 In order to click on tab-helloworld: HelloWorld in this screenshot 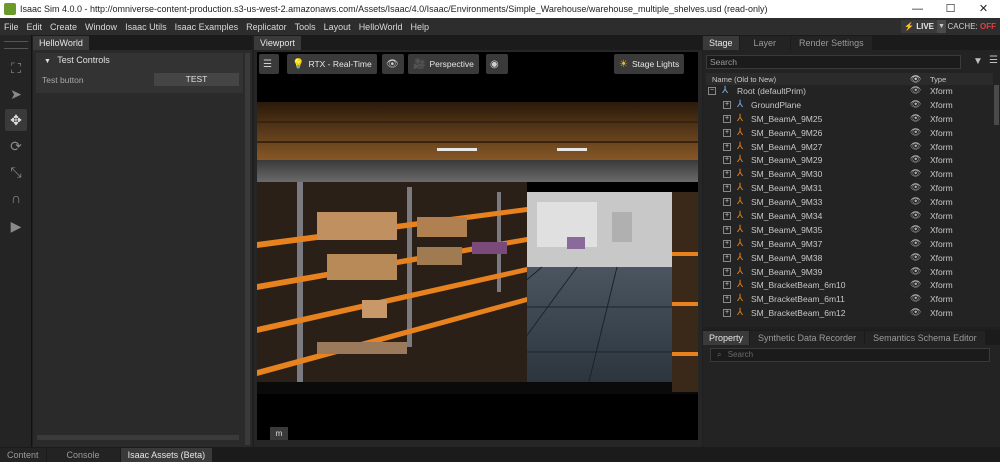, I will do `click(61, 43)`.